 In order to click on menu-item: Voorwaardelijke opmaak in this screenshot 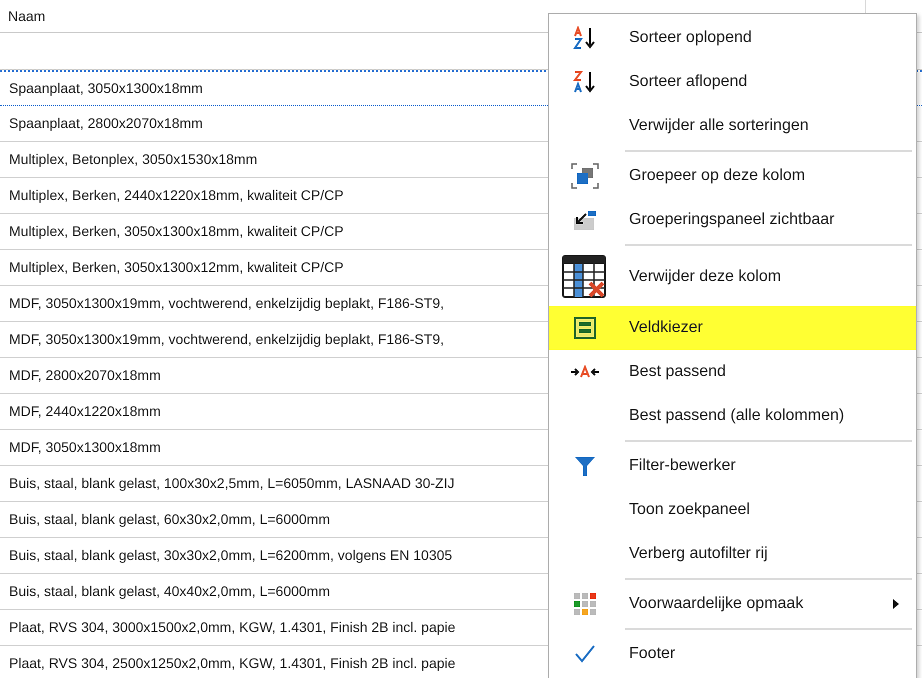, I will do `click(732, 604)`.